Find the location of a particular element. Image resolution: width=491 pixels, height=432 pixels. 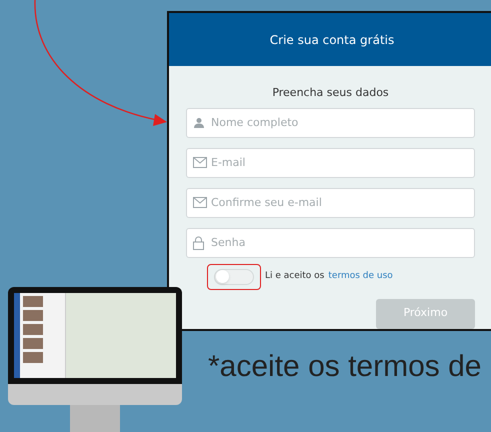

lock-icon is located at coordinates (198, 243).